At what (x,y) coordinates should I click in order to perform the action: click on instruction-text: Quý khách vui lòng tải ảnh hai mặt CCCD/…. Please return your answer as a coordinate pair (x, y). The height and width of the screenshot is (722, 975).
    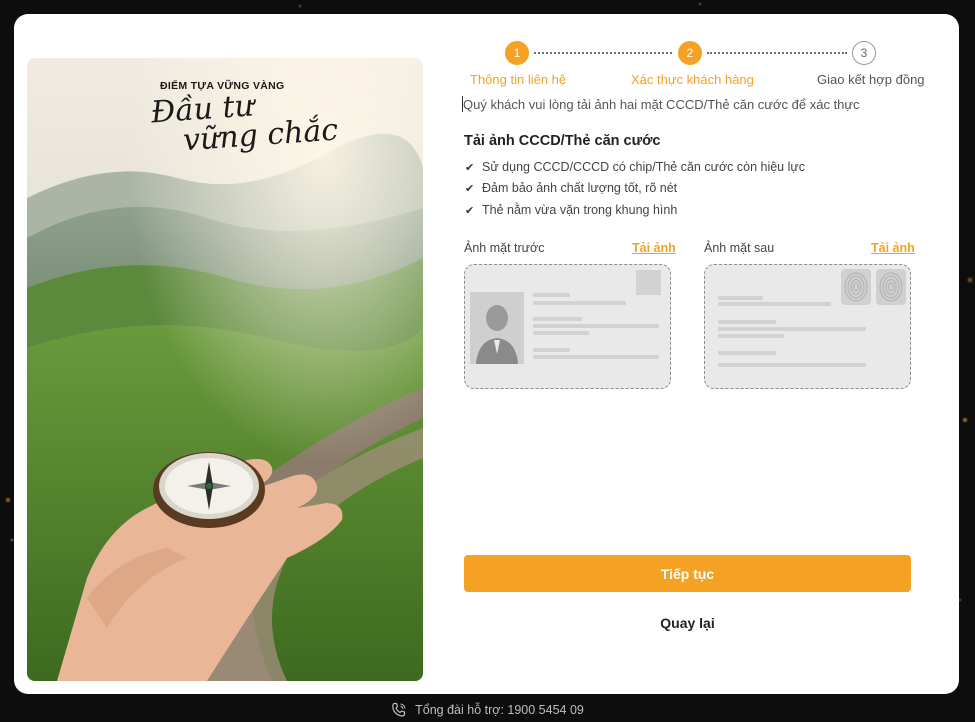
    Looking at the image, I should click on (661, 104).